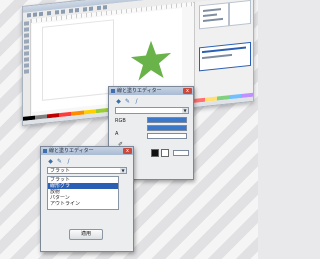 Image resolution: width=320 pixels, height=259 pixels. I want to click on fill-type-select: ▼, so click(152, 110).